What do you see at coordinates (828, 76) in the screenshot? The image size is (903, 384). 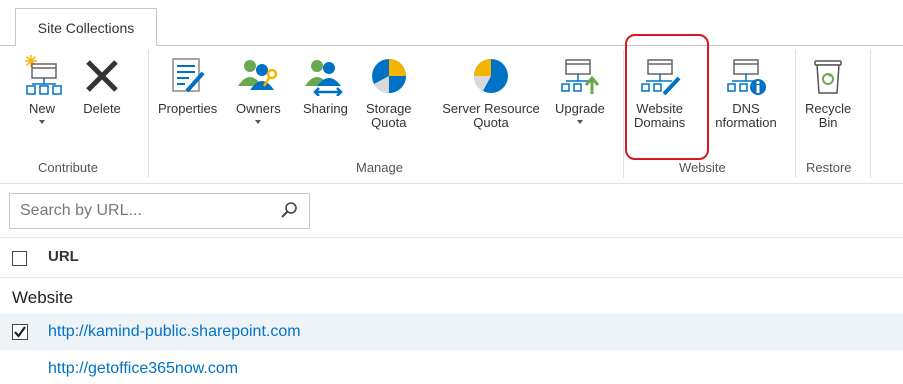 I see `recycle-bin-icon` at bounding box center [828, 76].